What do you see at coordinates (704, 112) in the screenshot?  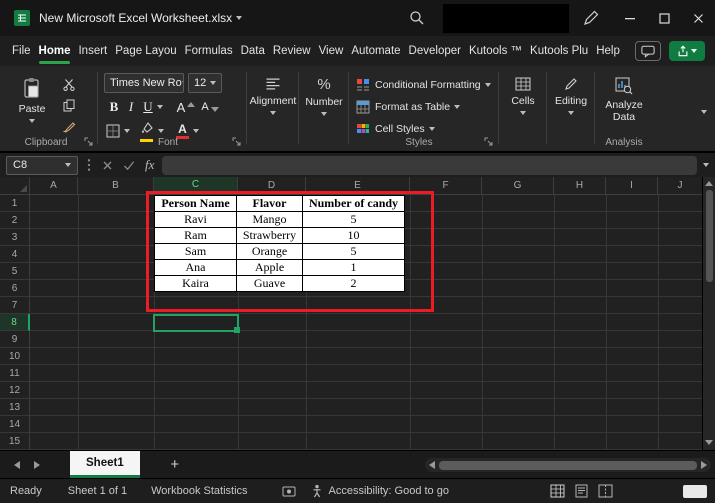 I see `ribbon-collapse-icon` at bounding box center [704, 112].